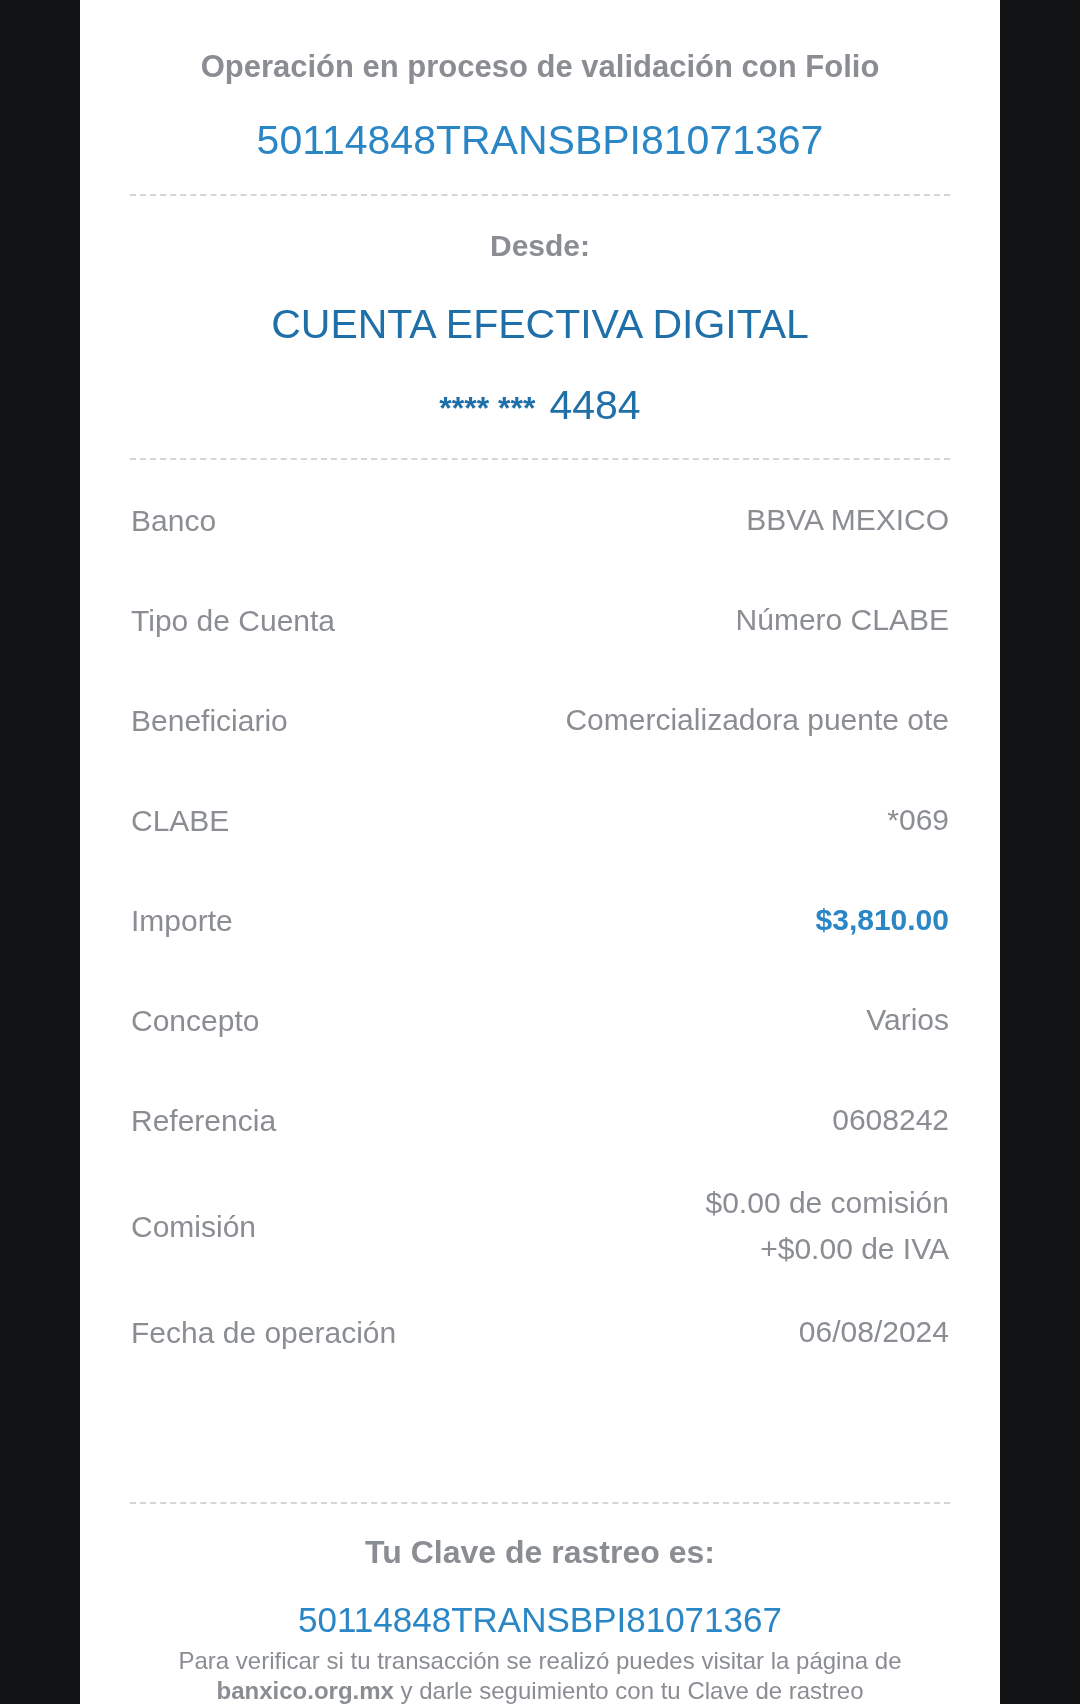  I want to click on detail-value: *069, so click(918, 820).